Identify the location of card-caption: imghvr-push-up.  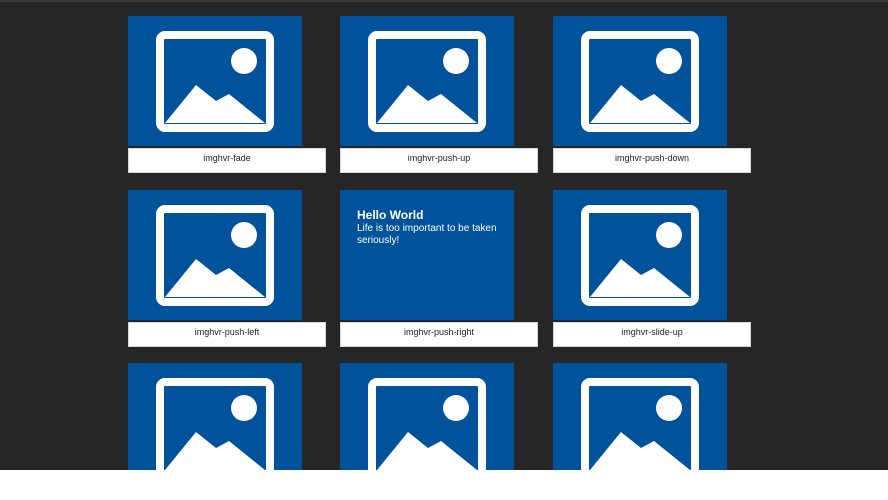
(439, 160).